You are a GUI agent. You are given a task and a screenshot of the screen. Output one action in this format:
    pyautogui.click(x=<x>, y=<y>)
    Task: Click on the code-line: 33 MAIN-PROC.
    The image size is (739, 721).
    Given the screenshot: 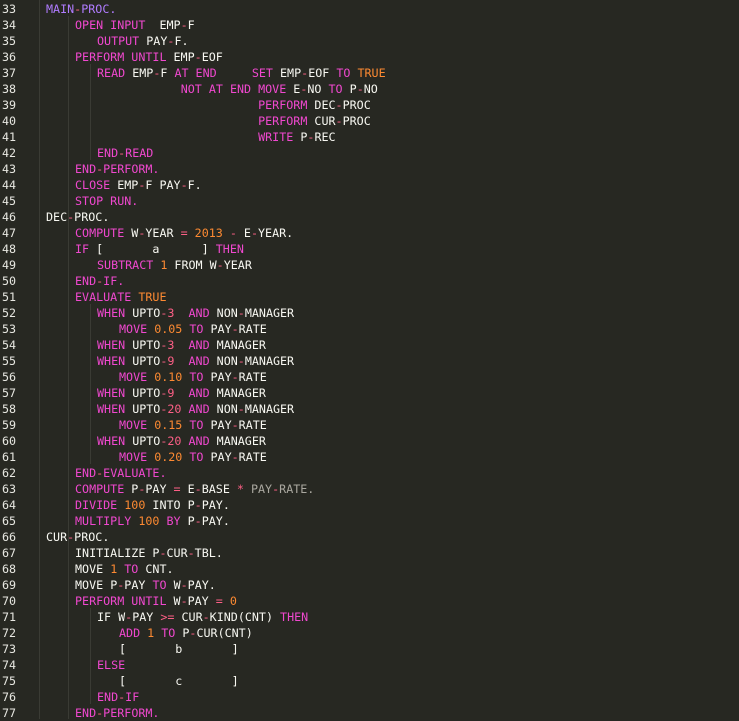 What is the action you would take?
    pyautogui.click(x=369, y=9)
    